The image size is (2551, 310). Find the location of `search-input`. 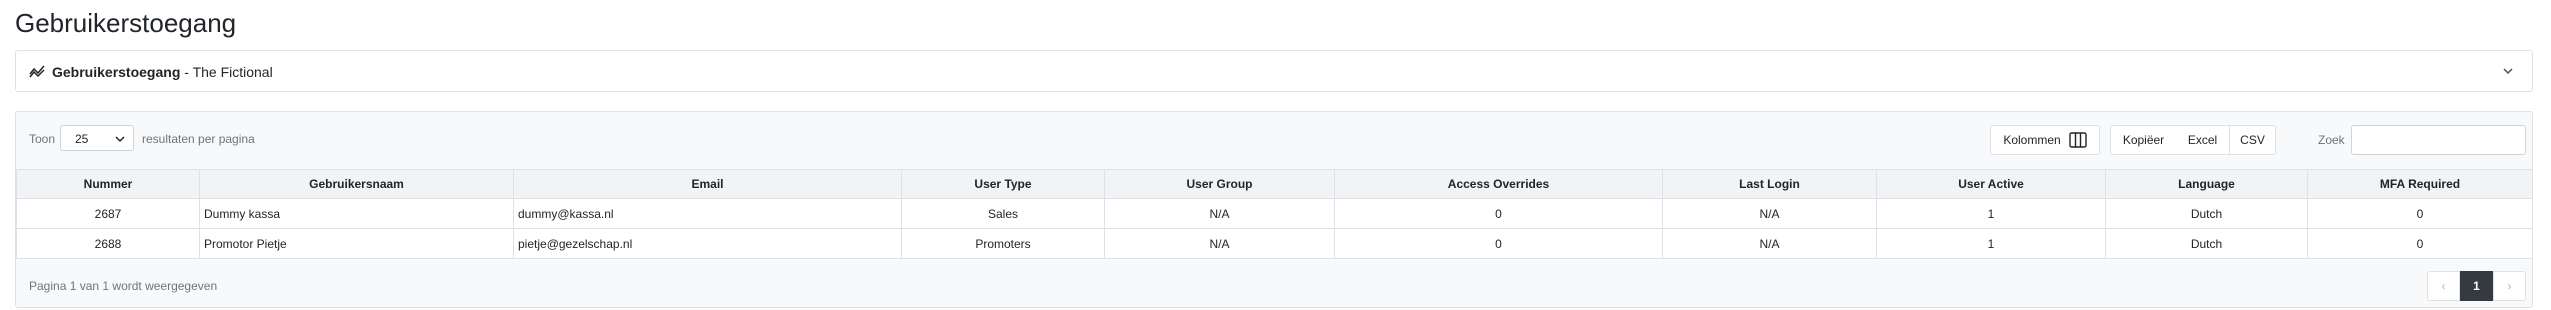

search-input is located at coordinates (2438, 140).